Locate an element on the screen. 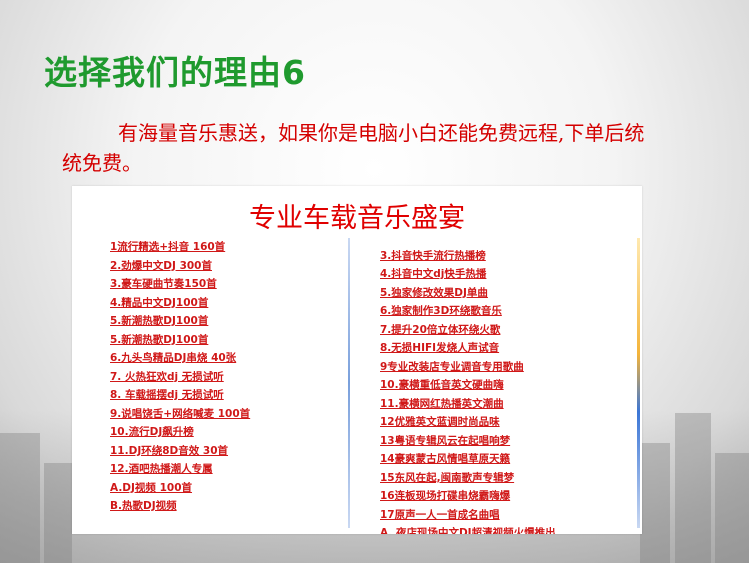 This screenshot has width=749, height=563. list-item: 16连板现场打碟串烧霸嗨爆 is located at coordinates (445, 496).